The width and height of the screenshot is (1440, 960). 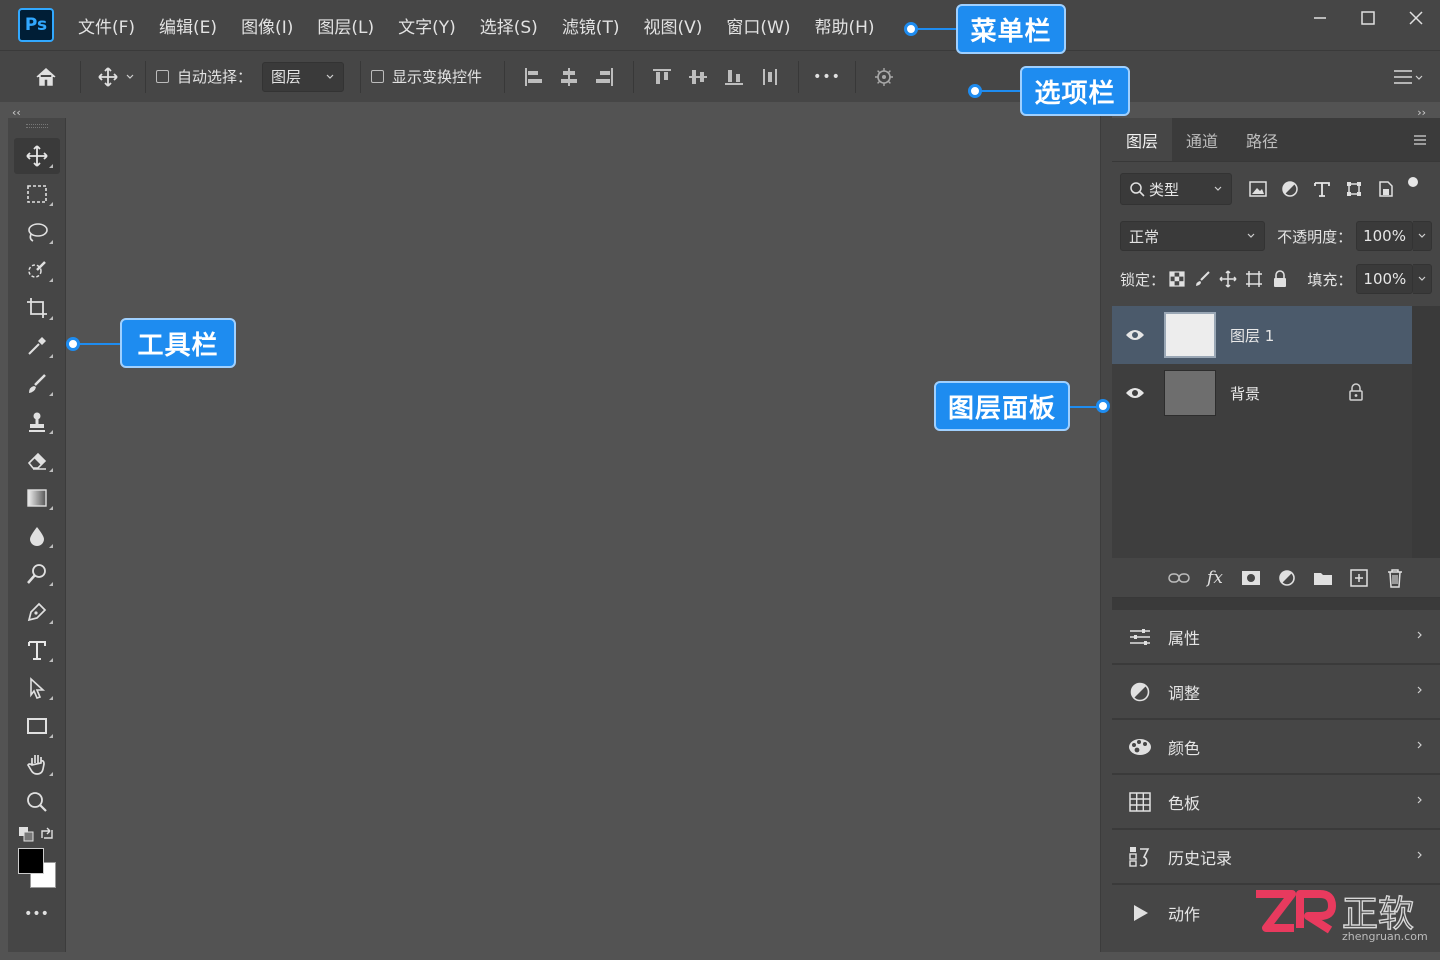 I want to click on layers-panel-tabs: 图层 通道 路径, so click(x=1276, y=140).